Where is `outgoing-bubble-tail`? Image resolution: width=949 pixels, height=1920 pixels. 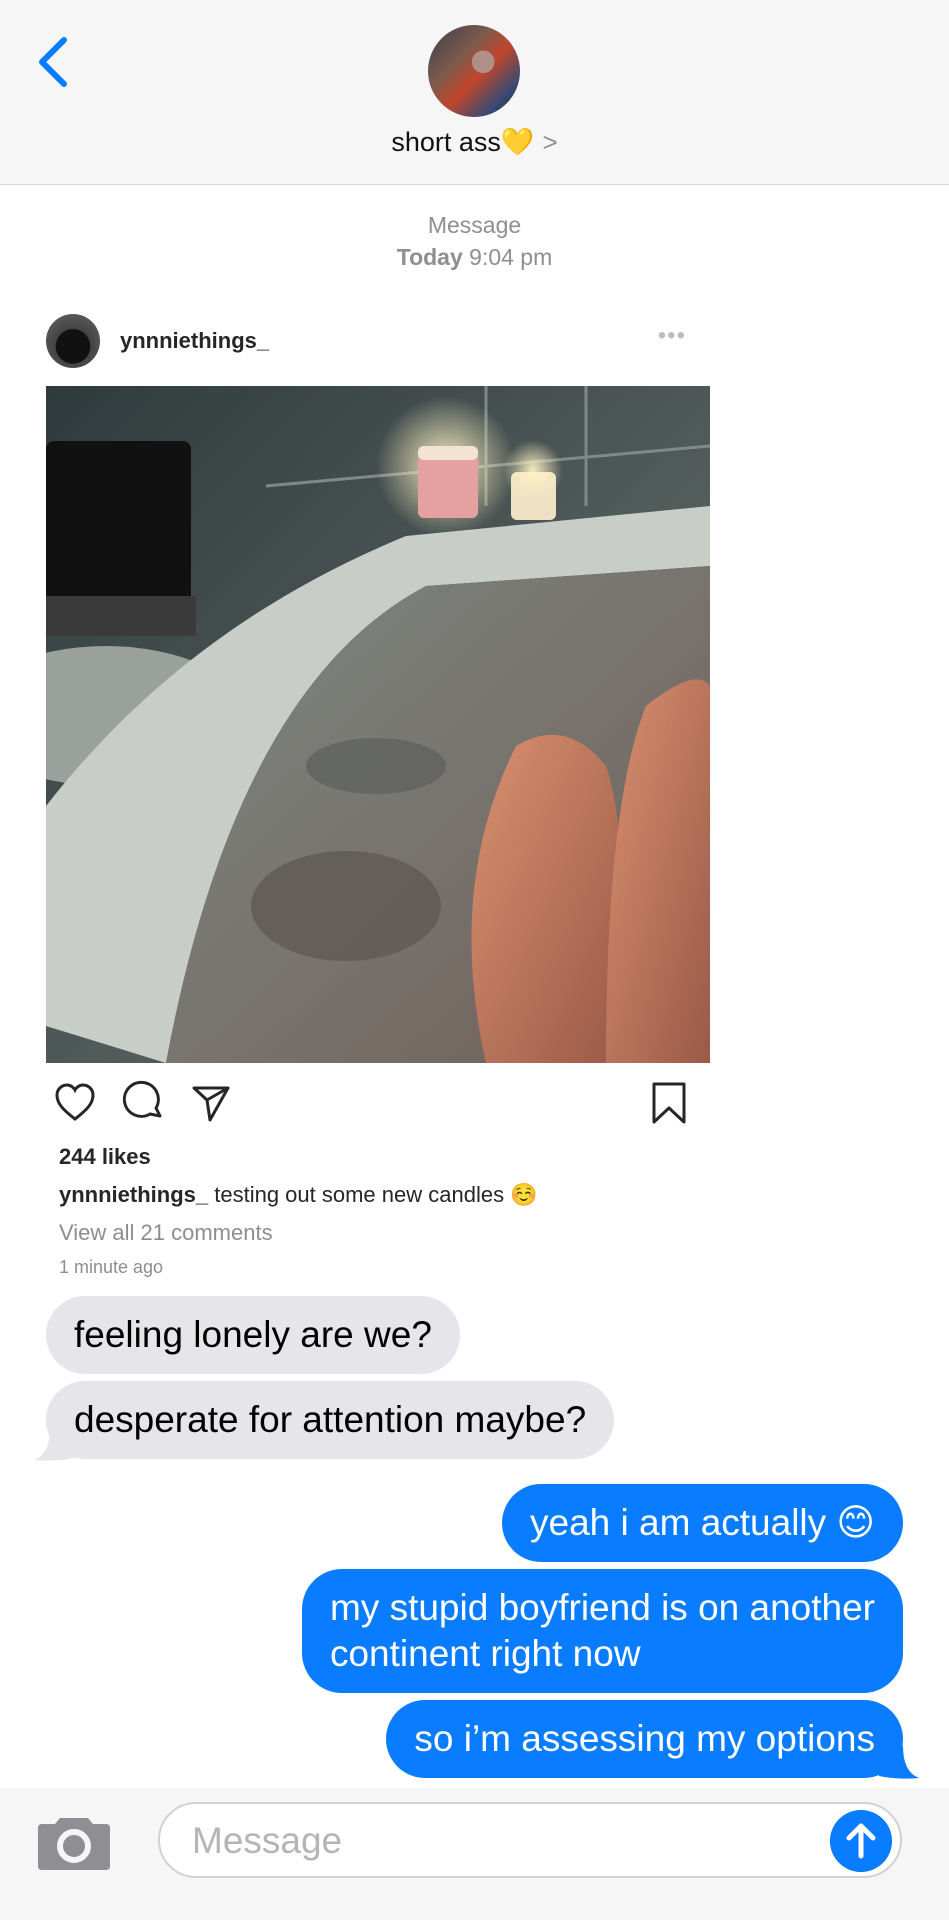
outgoing-bubble-tail is located at coordinates (899, 1762).